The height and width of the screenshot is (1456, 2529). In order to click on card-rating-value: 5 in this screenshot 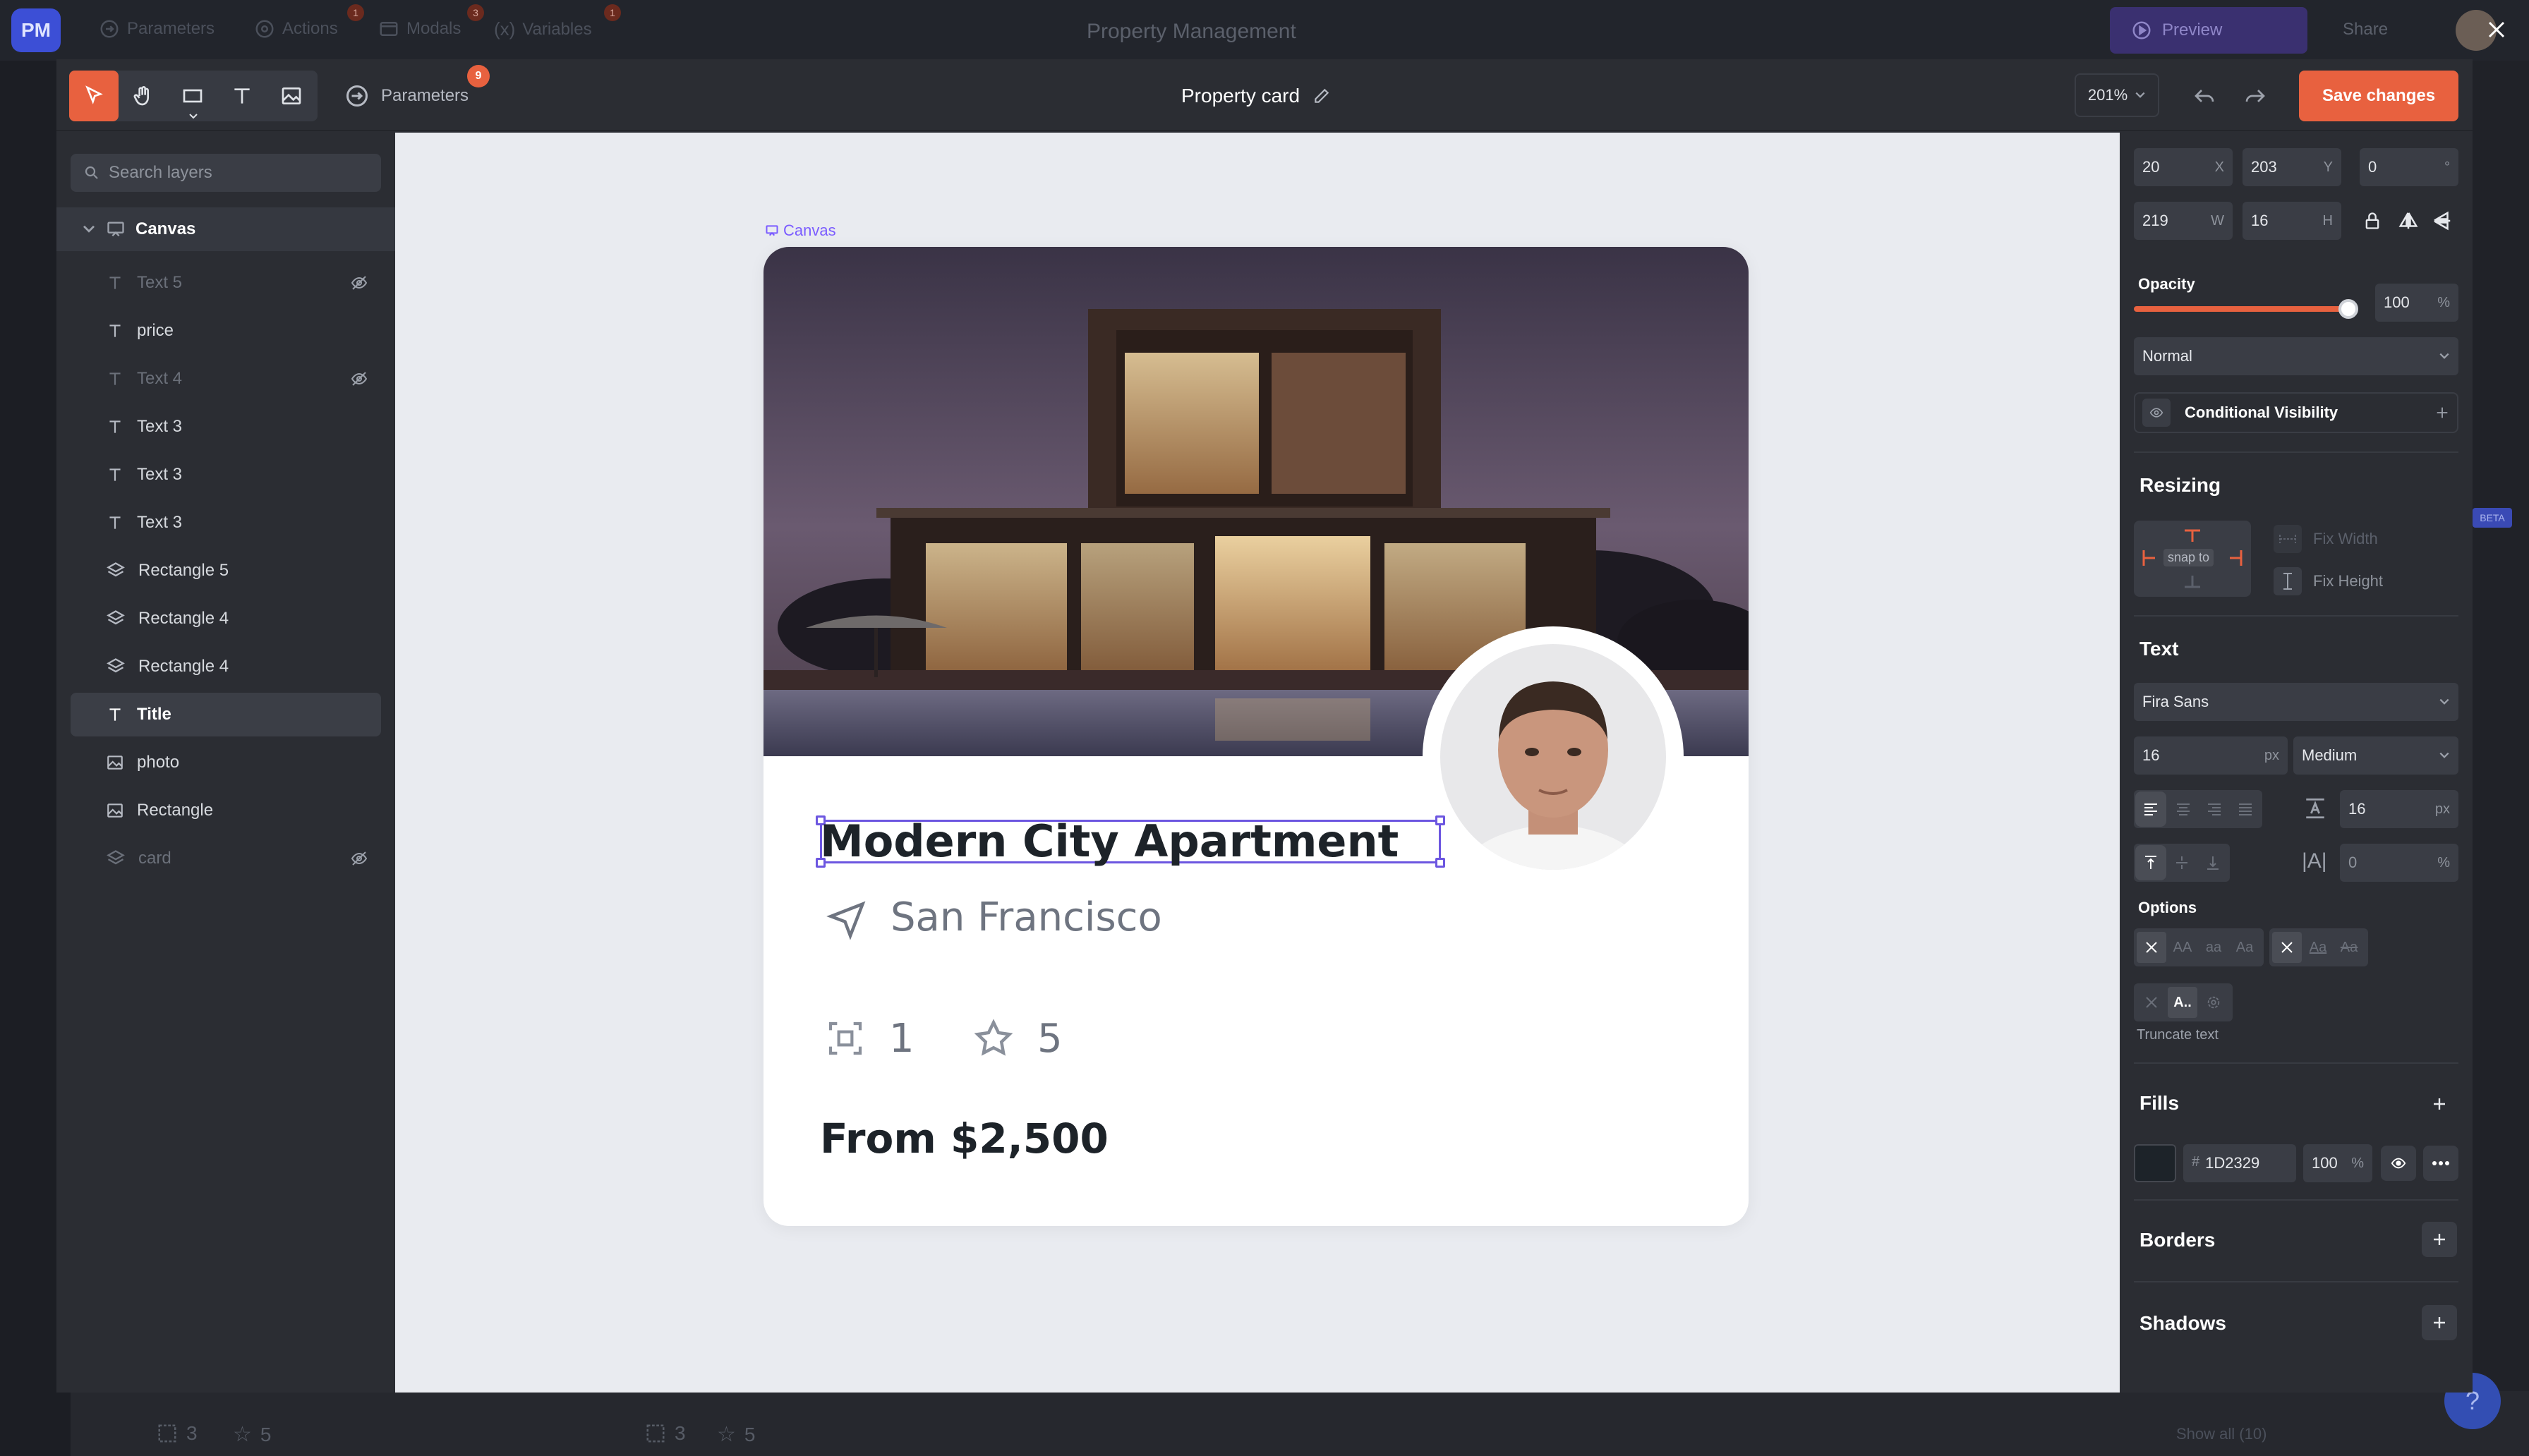, I will do `click(1050, 1039)`.